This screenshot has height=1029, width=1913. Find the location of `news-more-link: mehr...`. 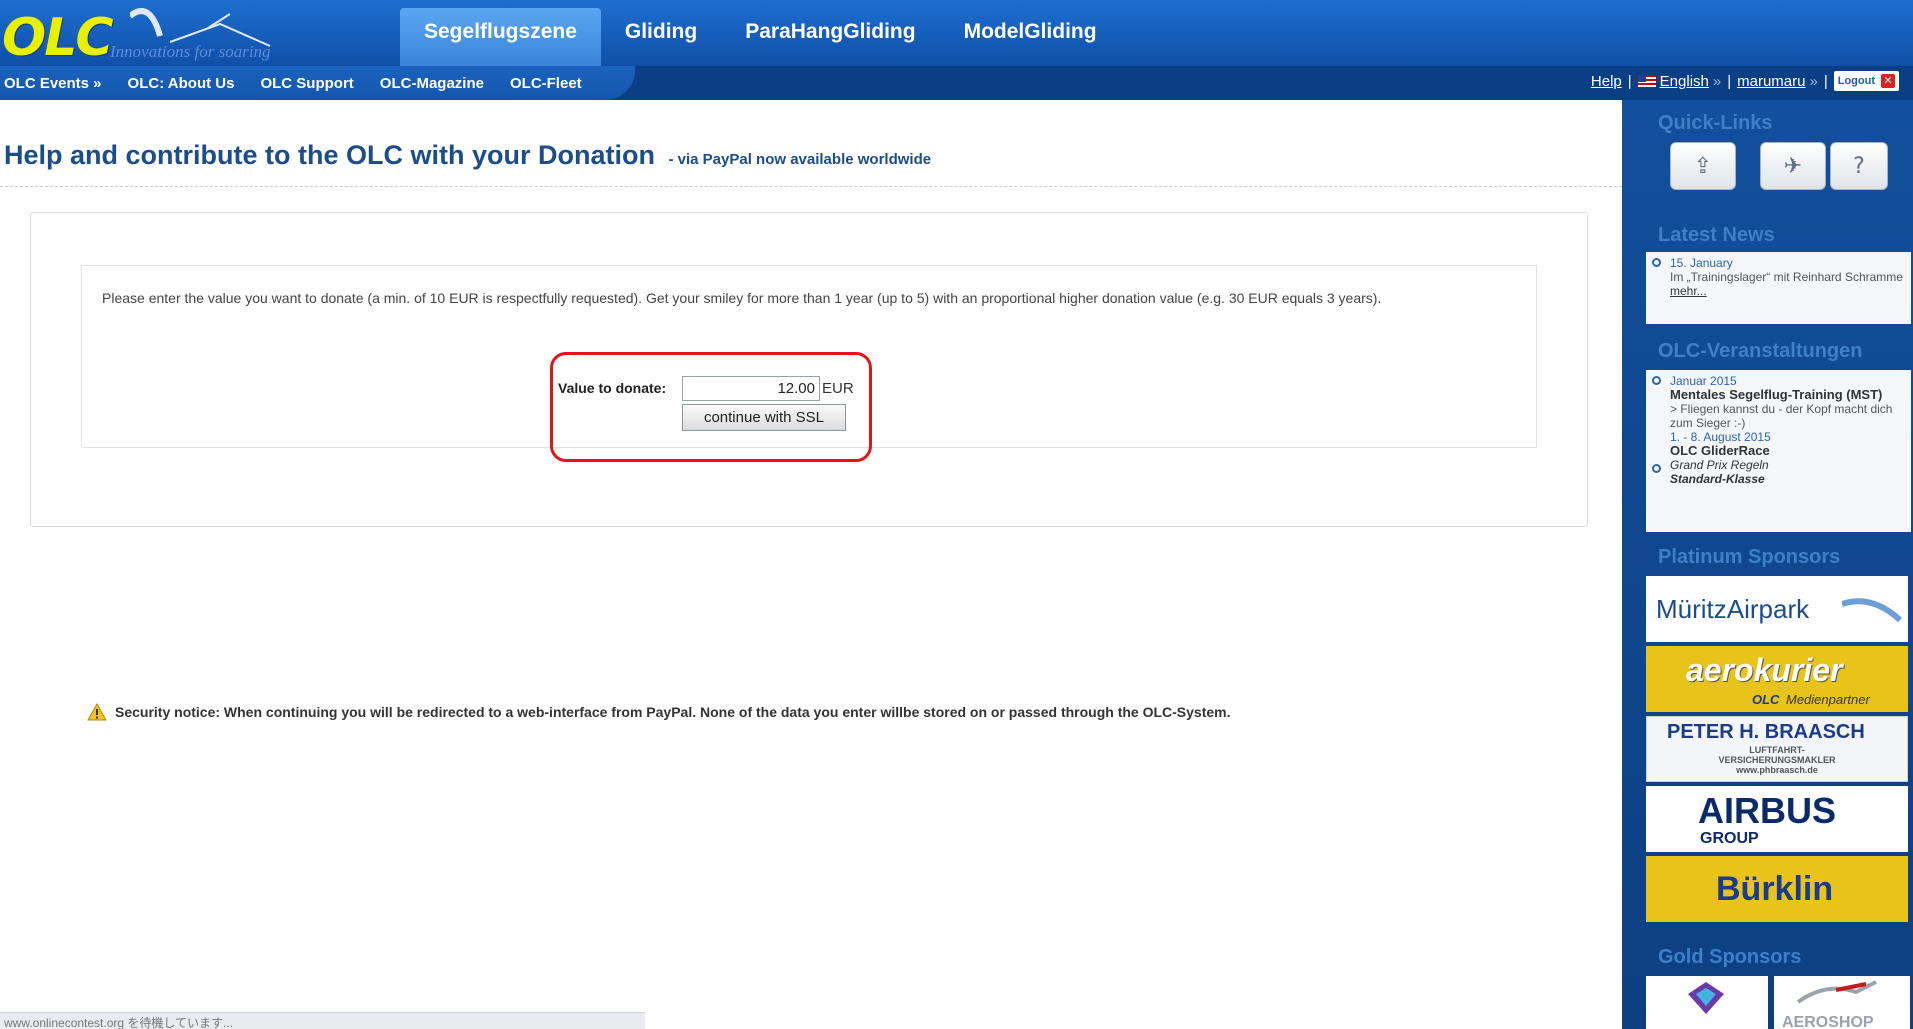

news-more-link: mehr... is located at coordinates (1787, 291).